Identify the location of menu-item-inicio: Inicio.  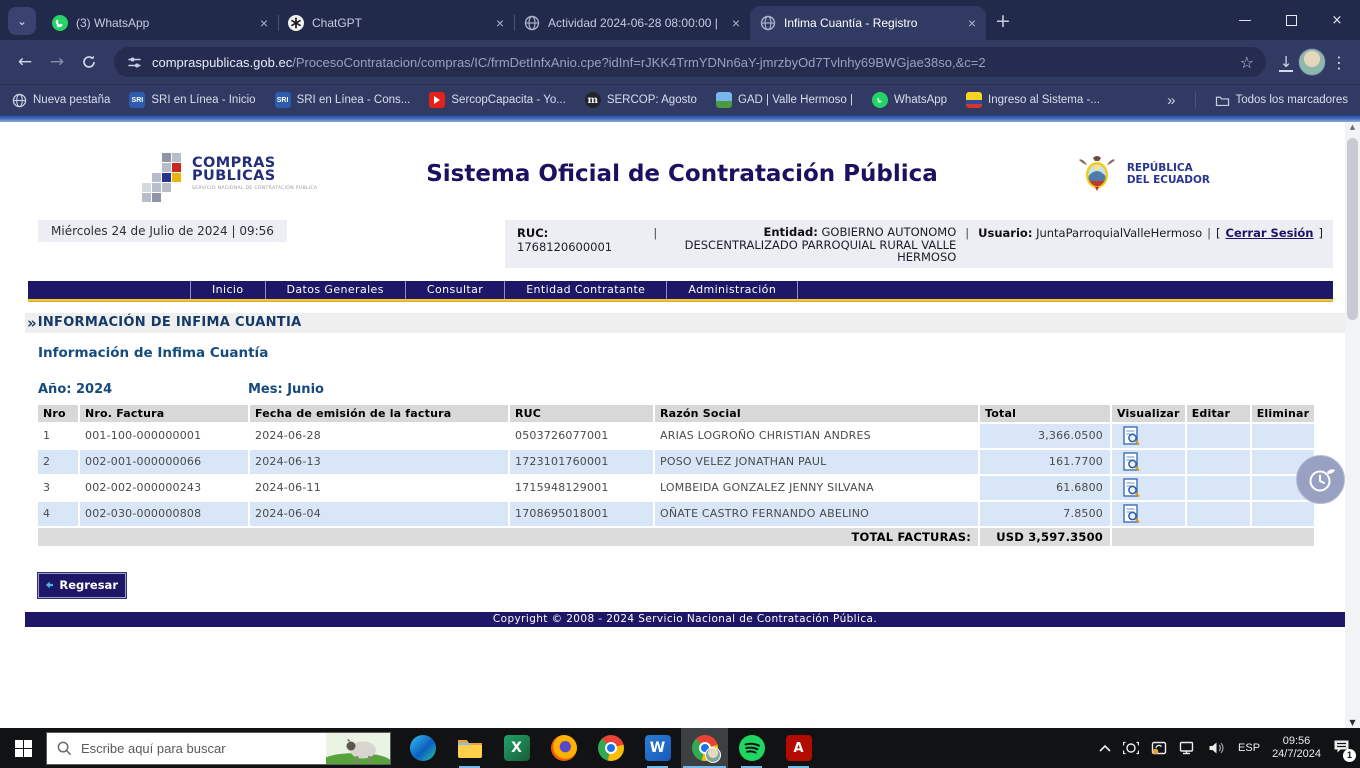
(228, 289).